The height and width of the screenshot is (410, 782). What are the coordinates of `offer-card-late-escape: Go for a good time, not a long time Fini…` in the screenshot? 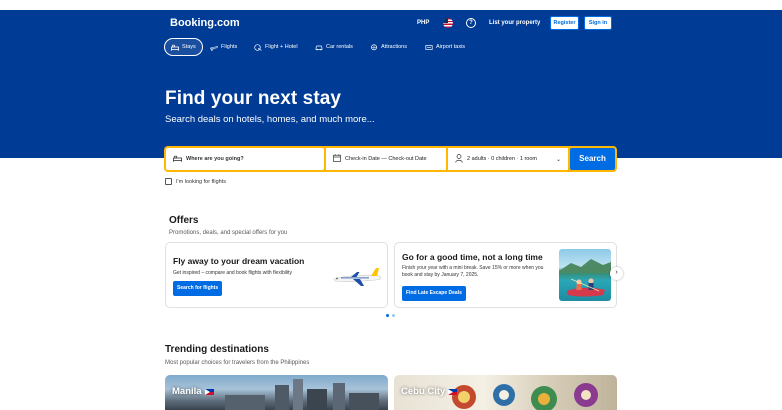 It's located at (505, 275).